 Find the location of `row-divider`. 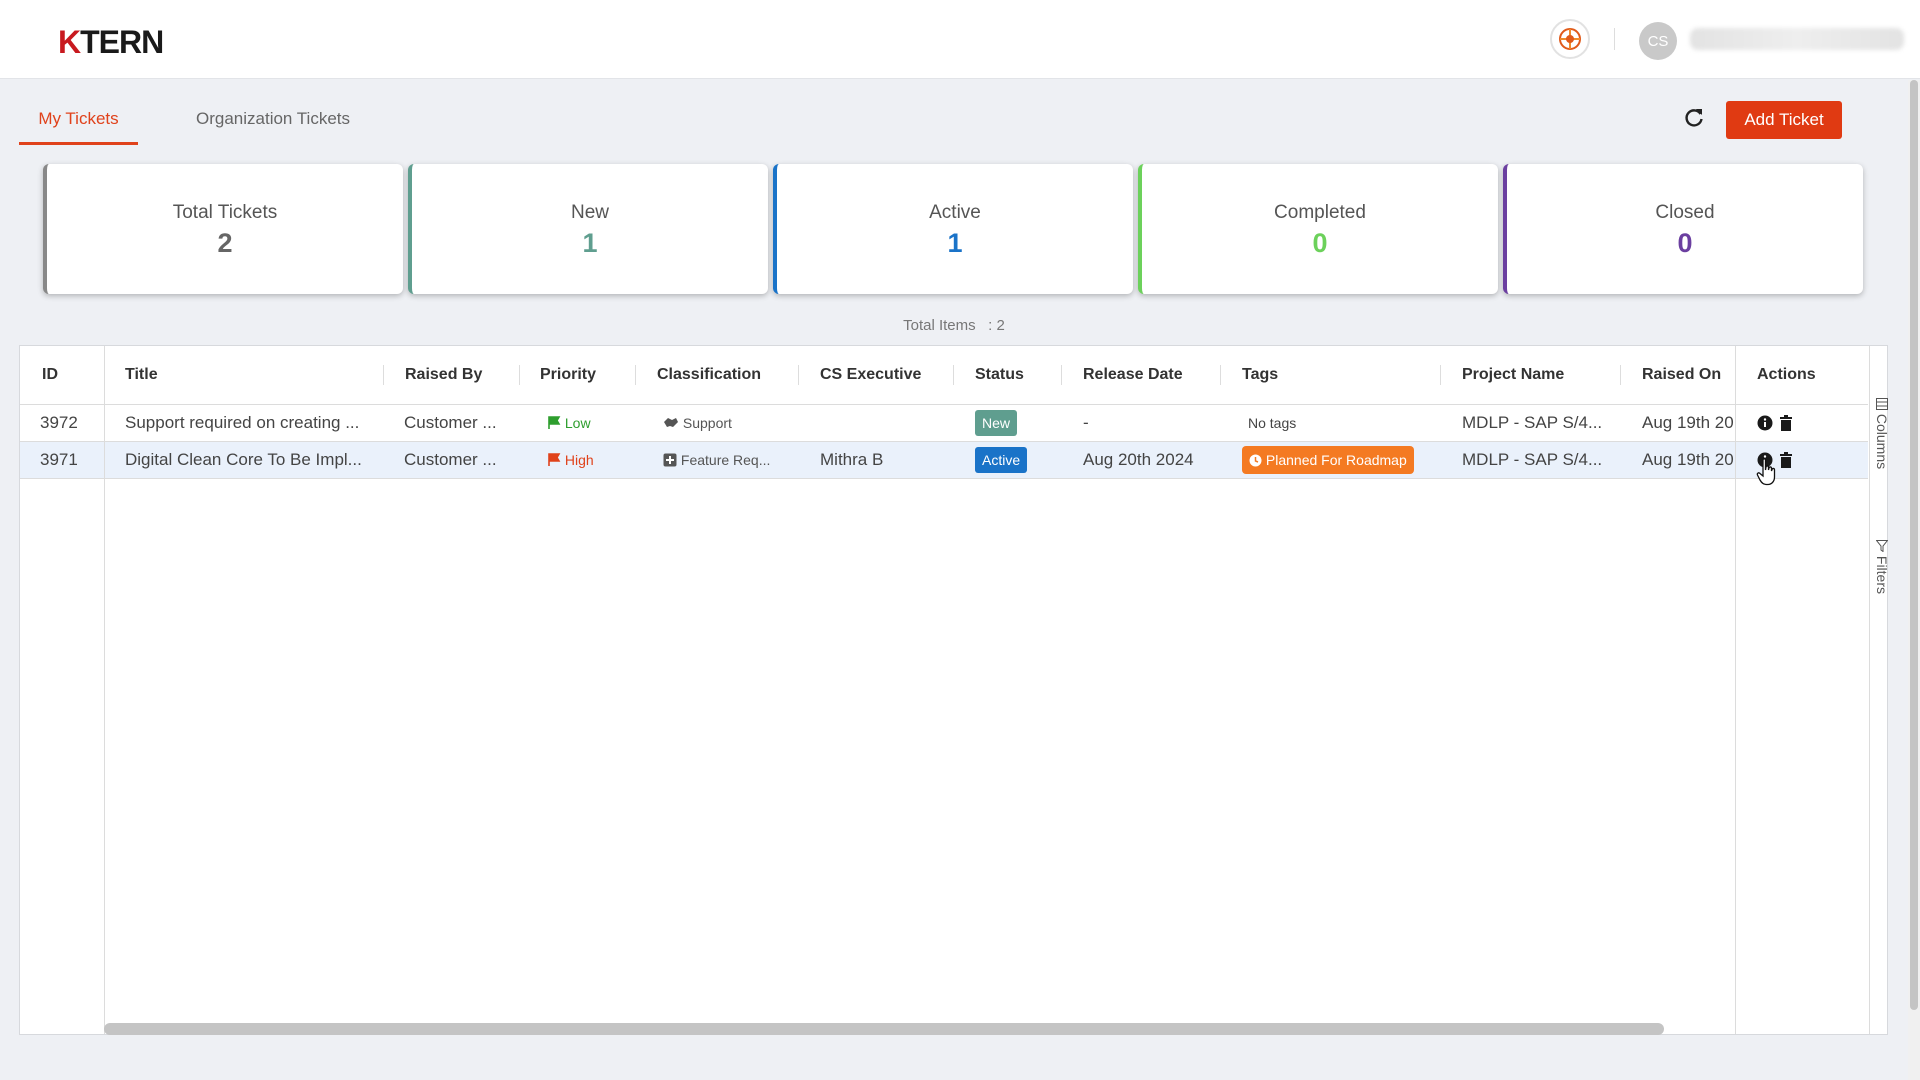

row-divider is located at coordinates (944, 478).